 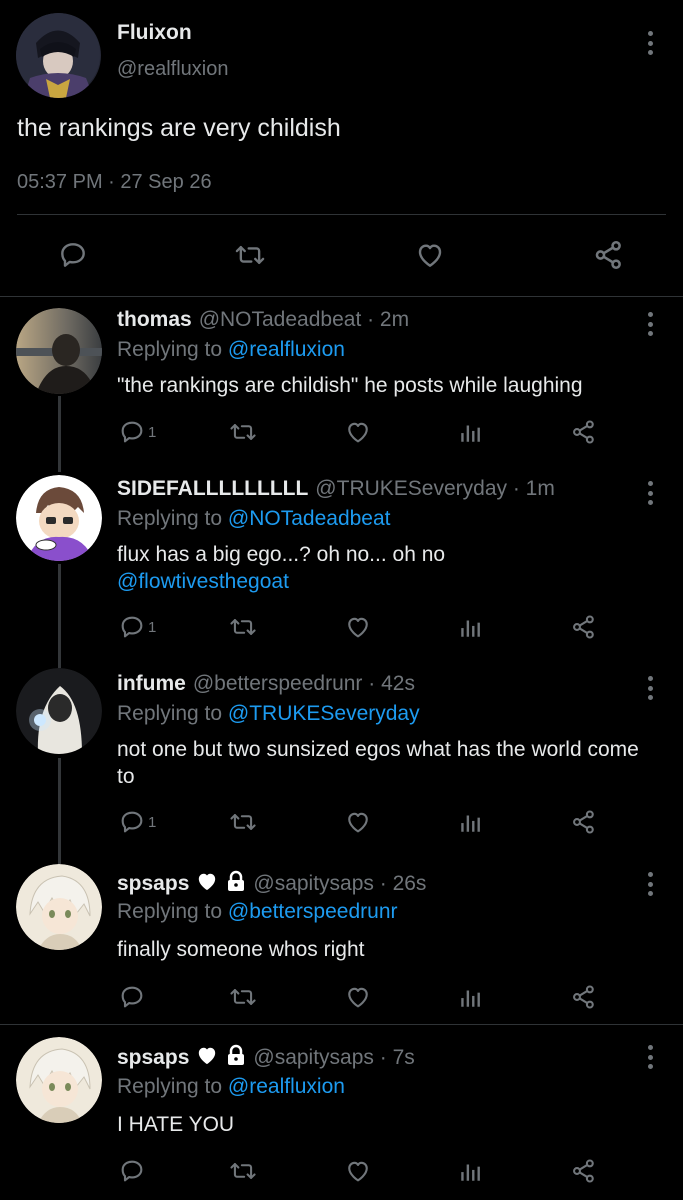 I want to click on author-handle: @NOTadeadbeat · 2m, so click(x=304, y=320).